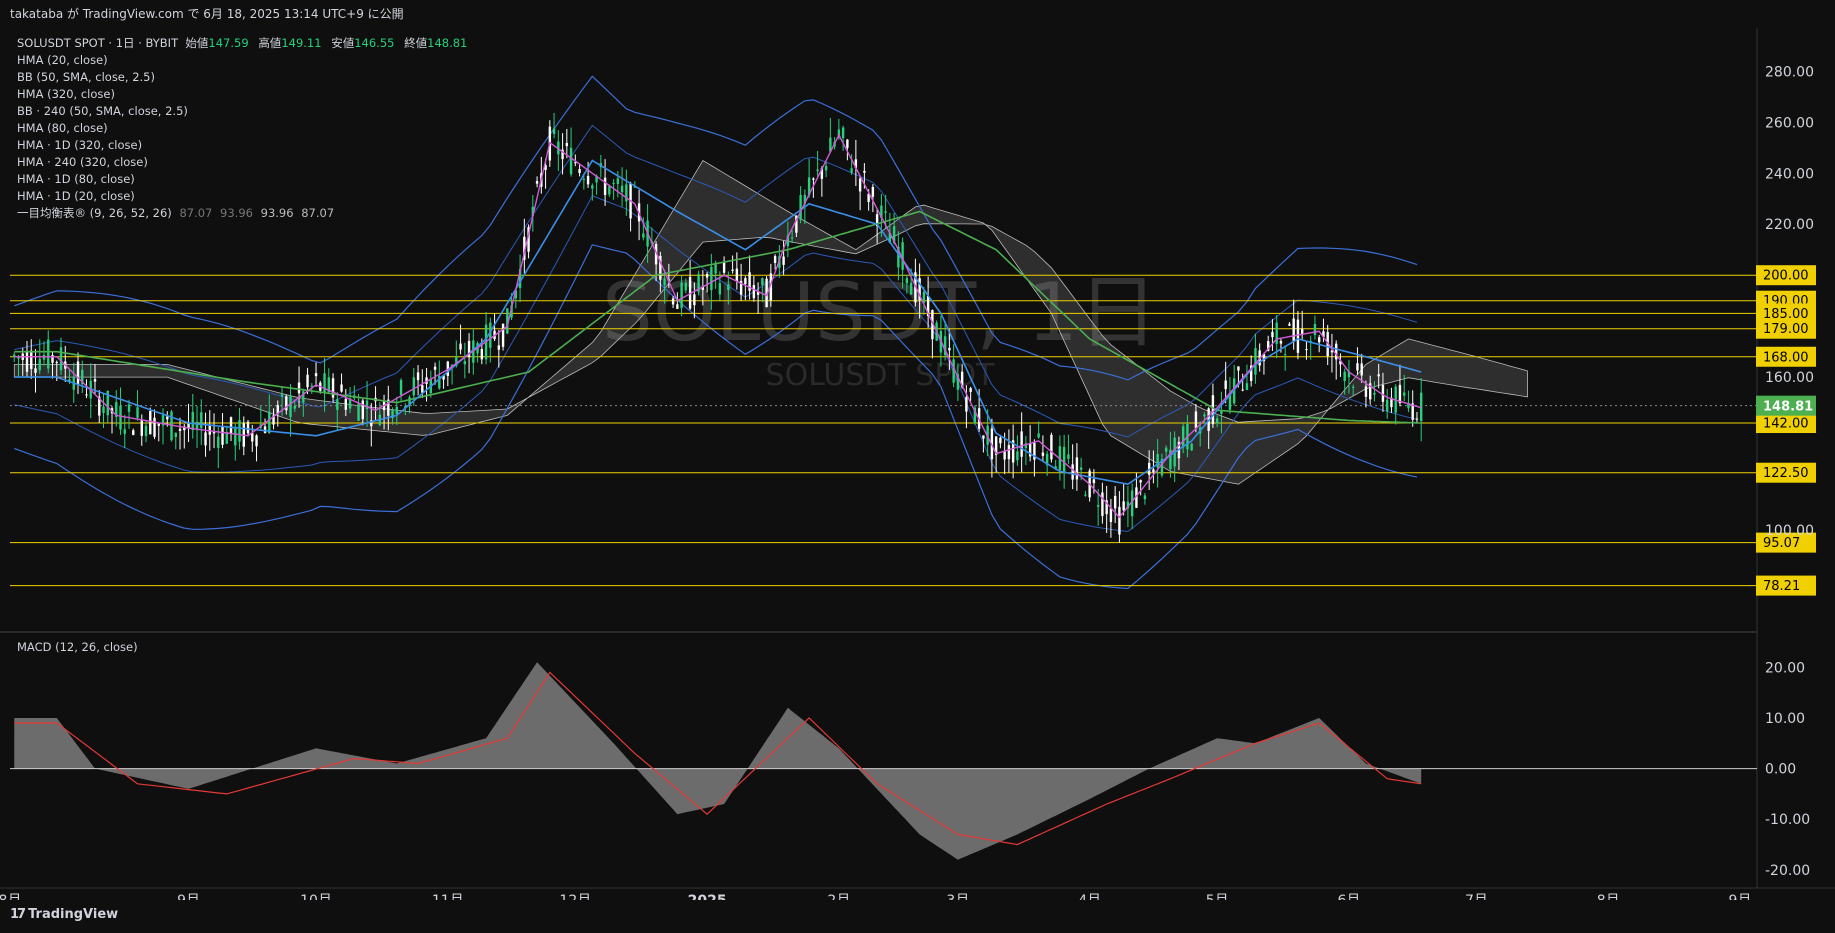 The image size is (1835, 933). What do you see at coordinates (1785, 719) in the screenshot?
I see `macd-tick: 10.00` at bounding box center [1785, 719].